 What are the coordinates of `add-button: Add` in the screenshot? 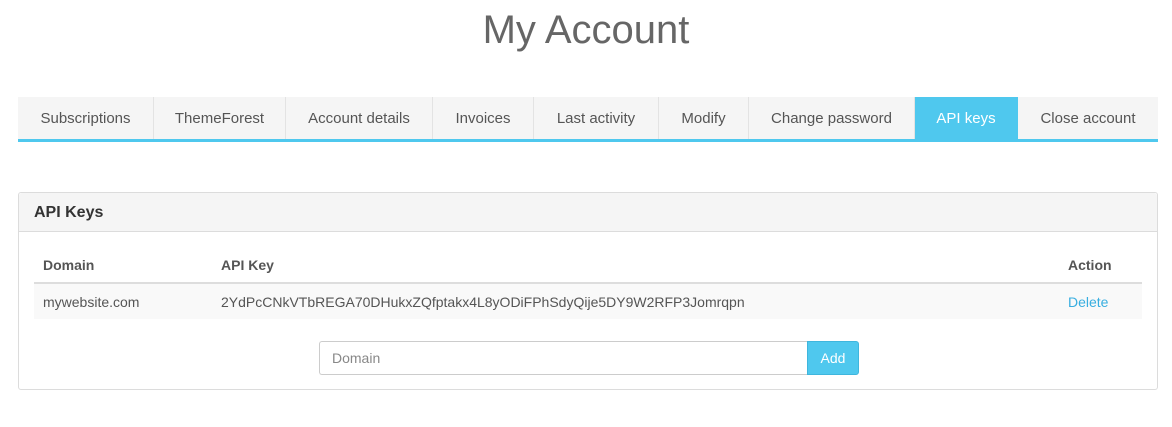 It's located at (833, 358).